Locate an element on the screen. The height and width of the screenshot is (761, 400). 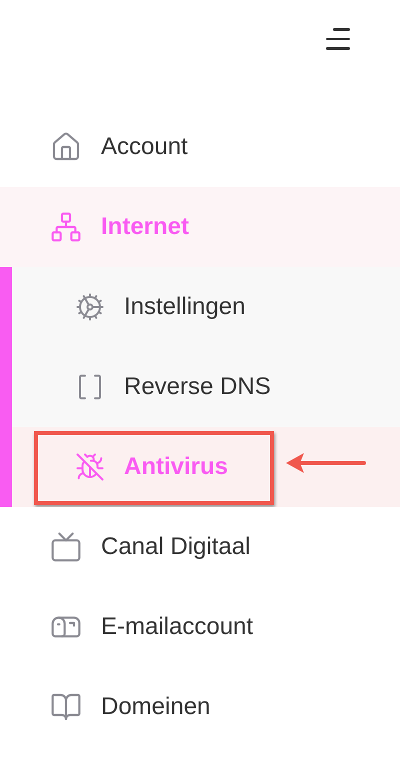
network-icon is located at coordinates (66, 227).